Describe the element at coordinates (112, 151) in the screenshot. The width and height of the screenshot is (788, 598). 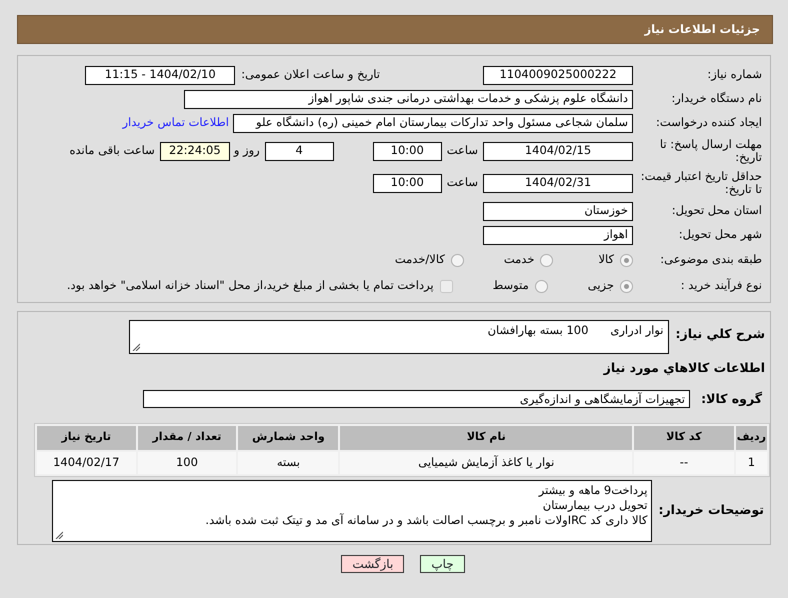
I see `field-label: ساعت باقی مانده` at that location.